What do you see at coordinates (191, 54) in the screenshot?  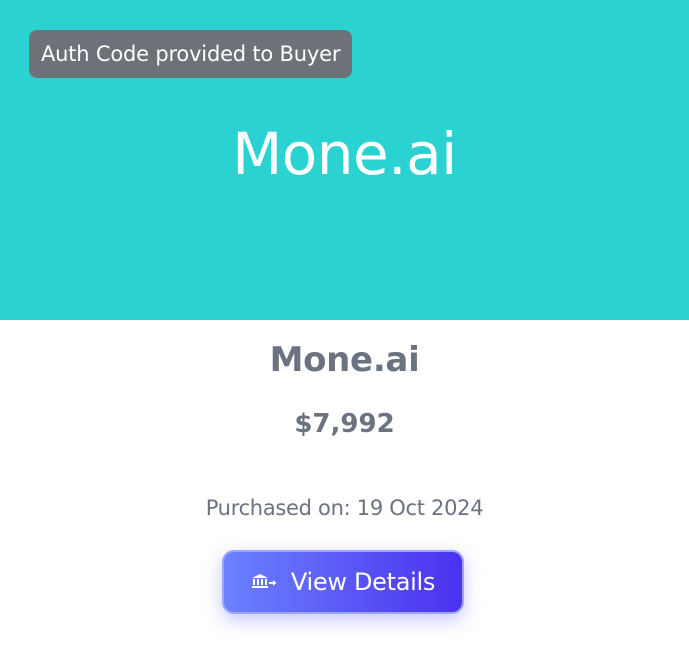 I see `status-badge: Auth Code provided to Buyer` at bounding box center [191, 54].